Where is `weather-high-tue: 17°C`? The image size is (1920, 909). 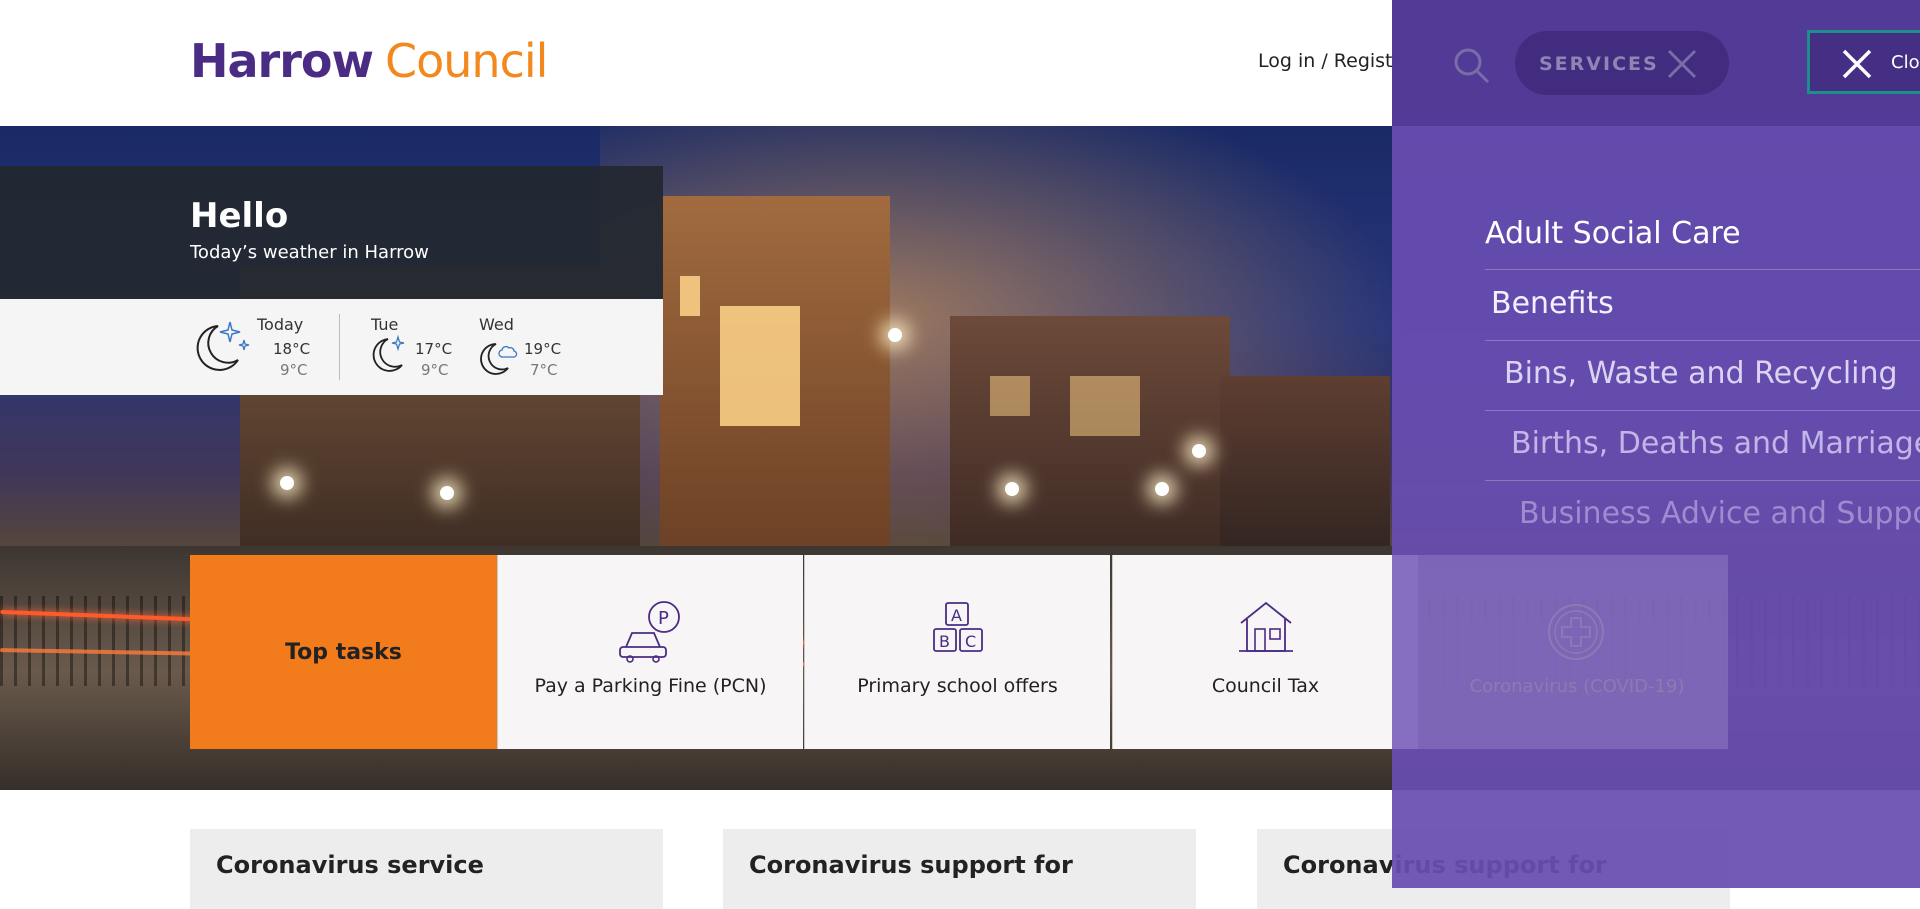
weather-high-tue: 17°C is located at coordinates (434, 349).